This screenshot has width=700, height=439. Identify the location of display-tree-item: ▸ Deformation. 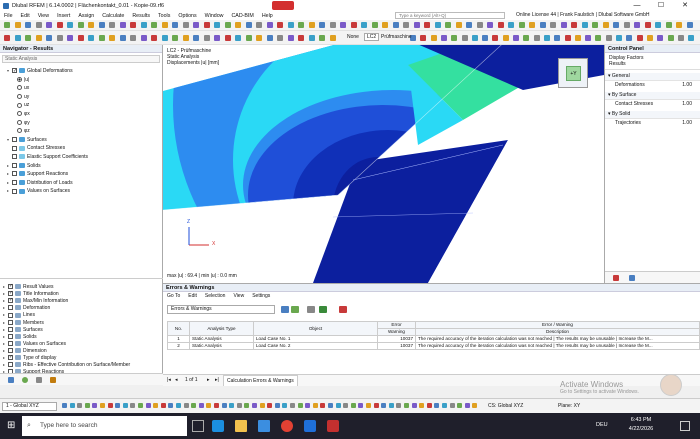
(26, 307).